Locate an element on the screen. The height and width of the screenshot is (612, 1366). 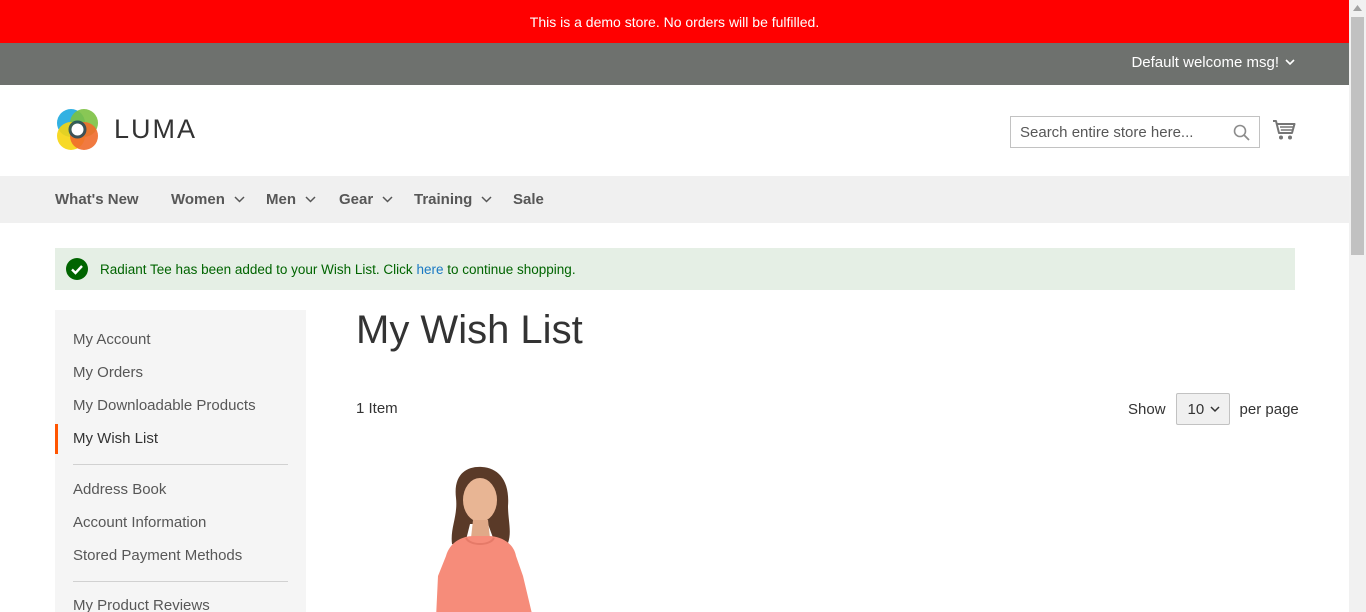
active-item-marker is located at coordinates (56, 439).